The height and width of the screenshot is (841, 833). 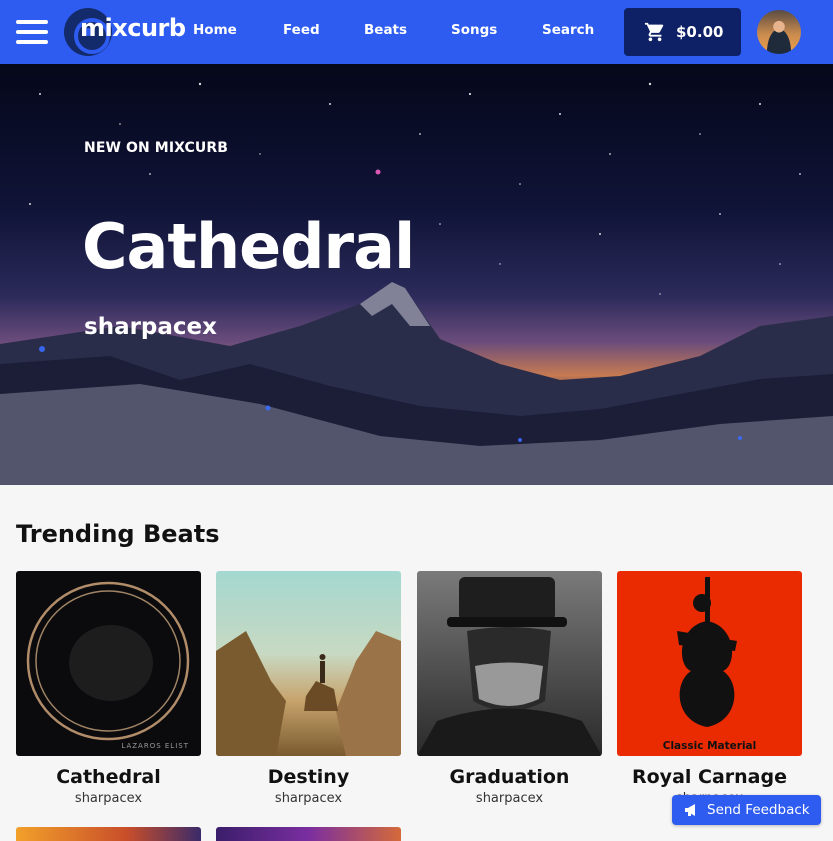 I want to click on send-feedback-button: Send Feedback, so click(x=746, y=810).